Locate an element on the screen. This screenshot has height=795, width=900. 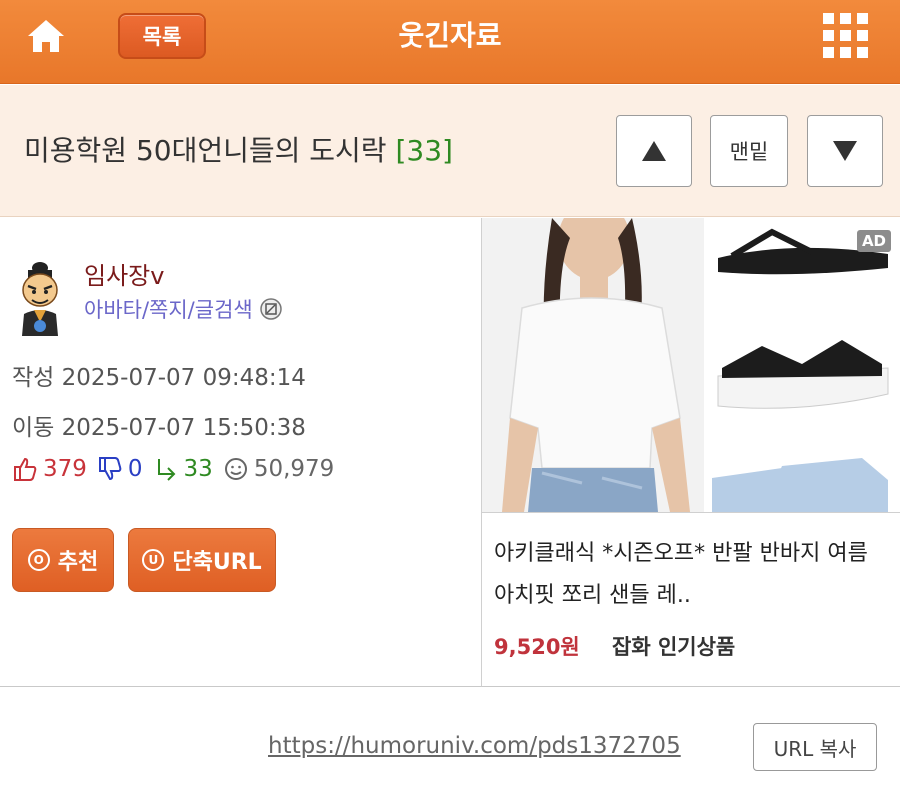
post-stats: 379 0 33 50,979 is located at coordinates (178, 469).